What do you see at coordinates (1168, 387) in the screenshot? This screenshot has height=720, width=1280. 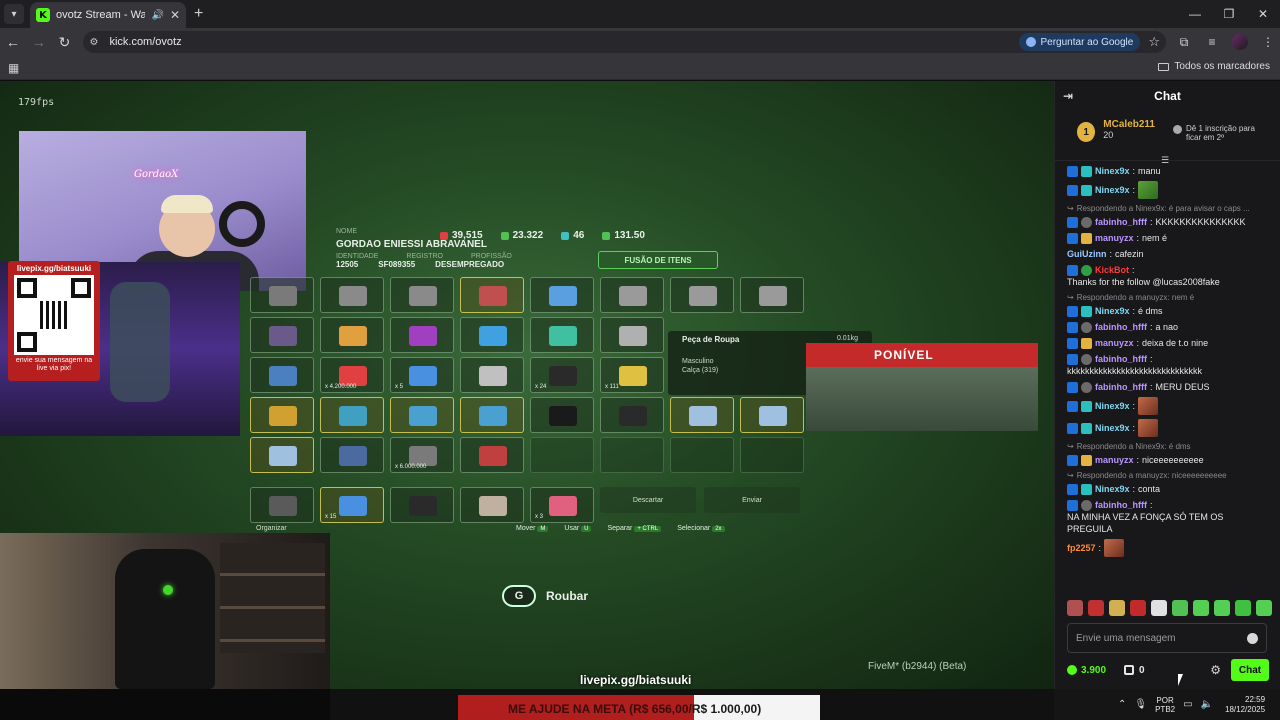 I see `chat-message: fabinho_hfff: MERU DEUS` at bounding box center [1168, 387].